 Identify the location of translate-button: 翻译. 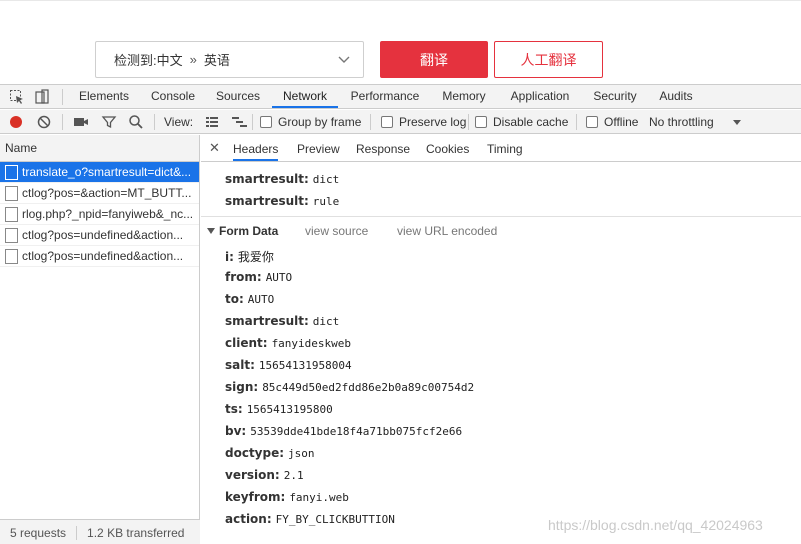
(434, 59).